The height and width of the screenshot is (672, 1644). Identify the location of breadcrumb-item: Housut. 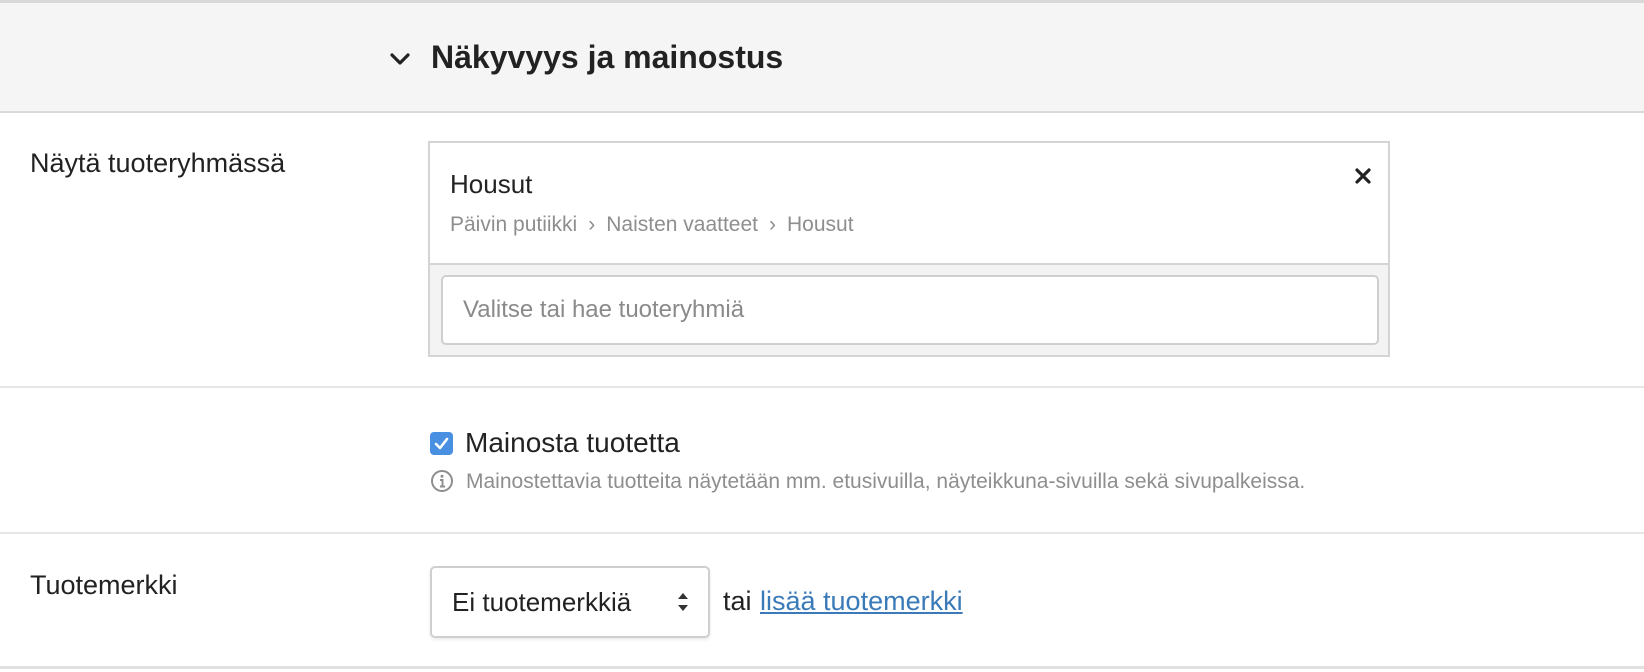
(820, 224).